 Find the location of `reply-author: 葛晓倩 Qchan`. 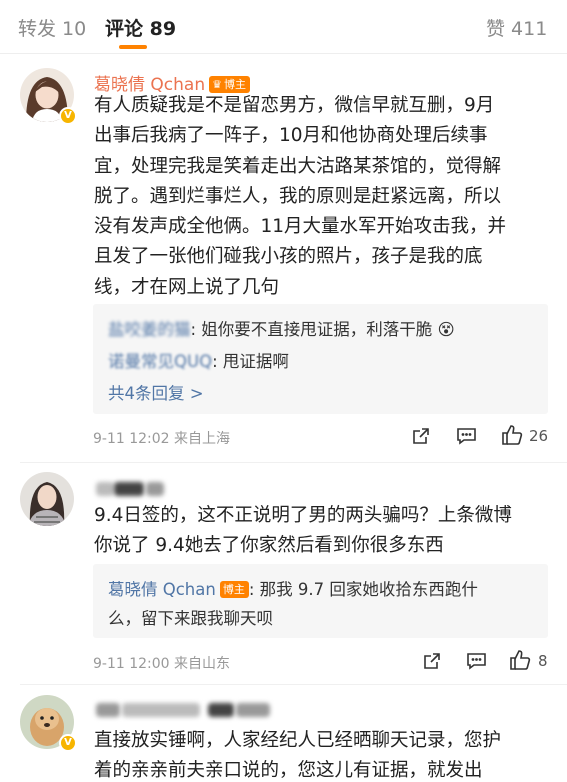

reply-author: 葛晓倩 Qchan is located at coordinates (162, 589).